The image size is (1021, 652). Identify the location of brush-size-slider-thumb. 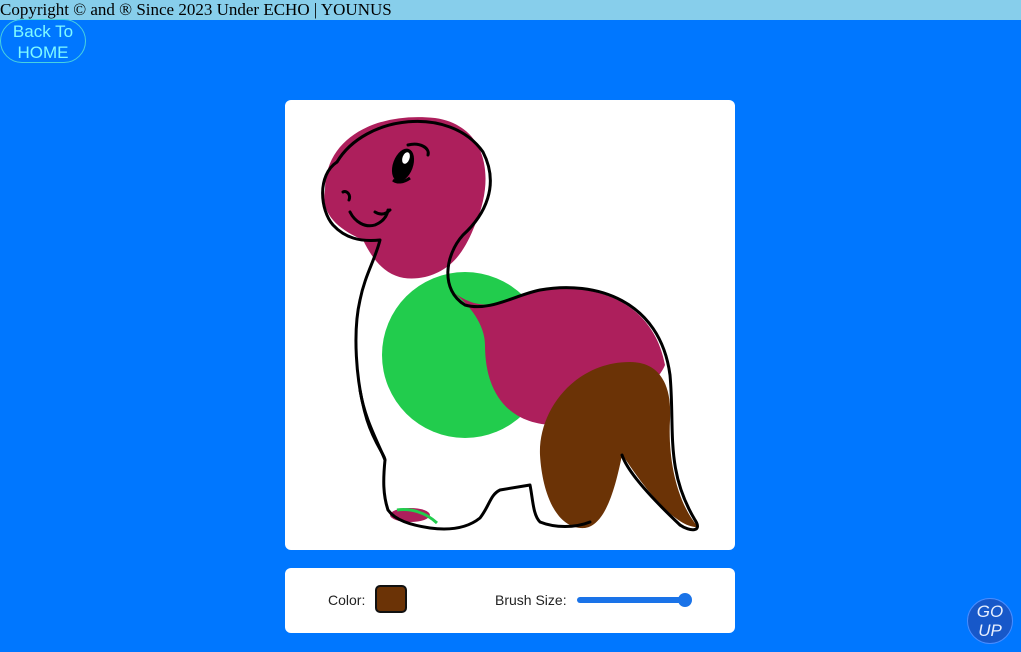
(685, 600).